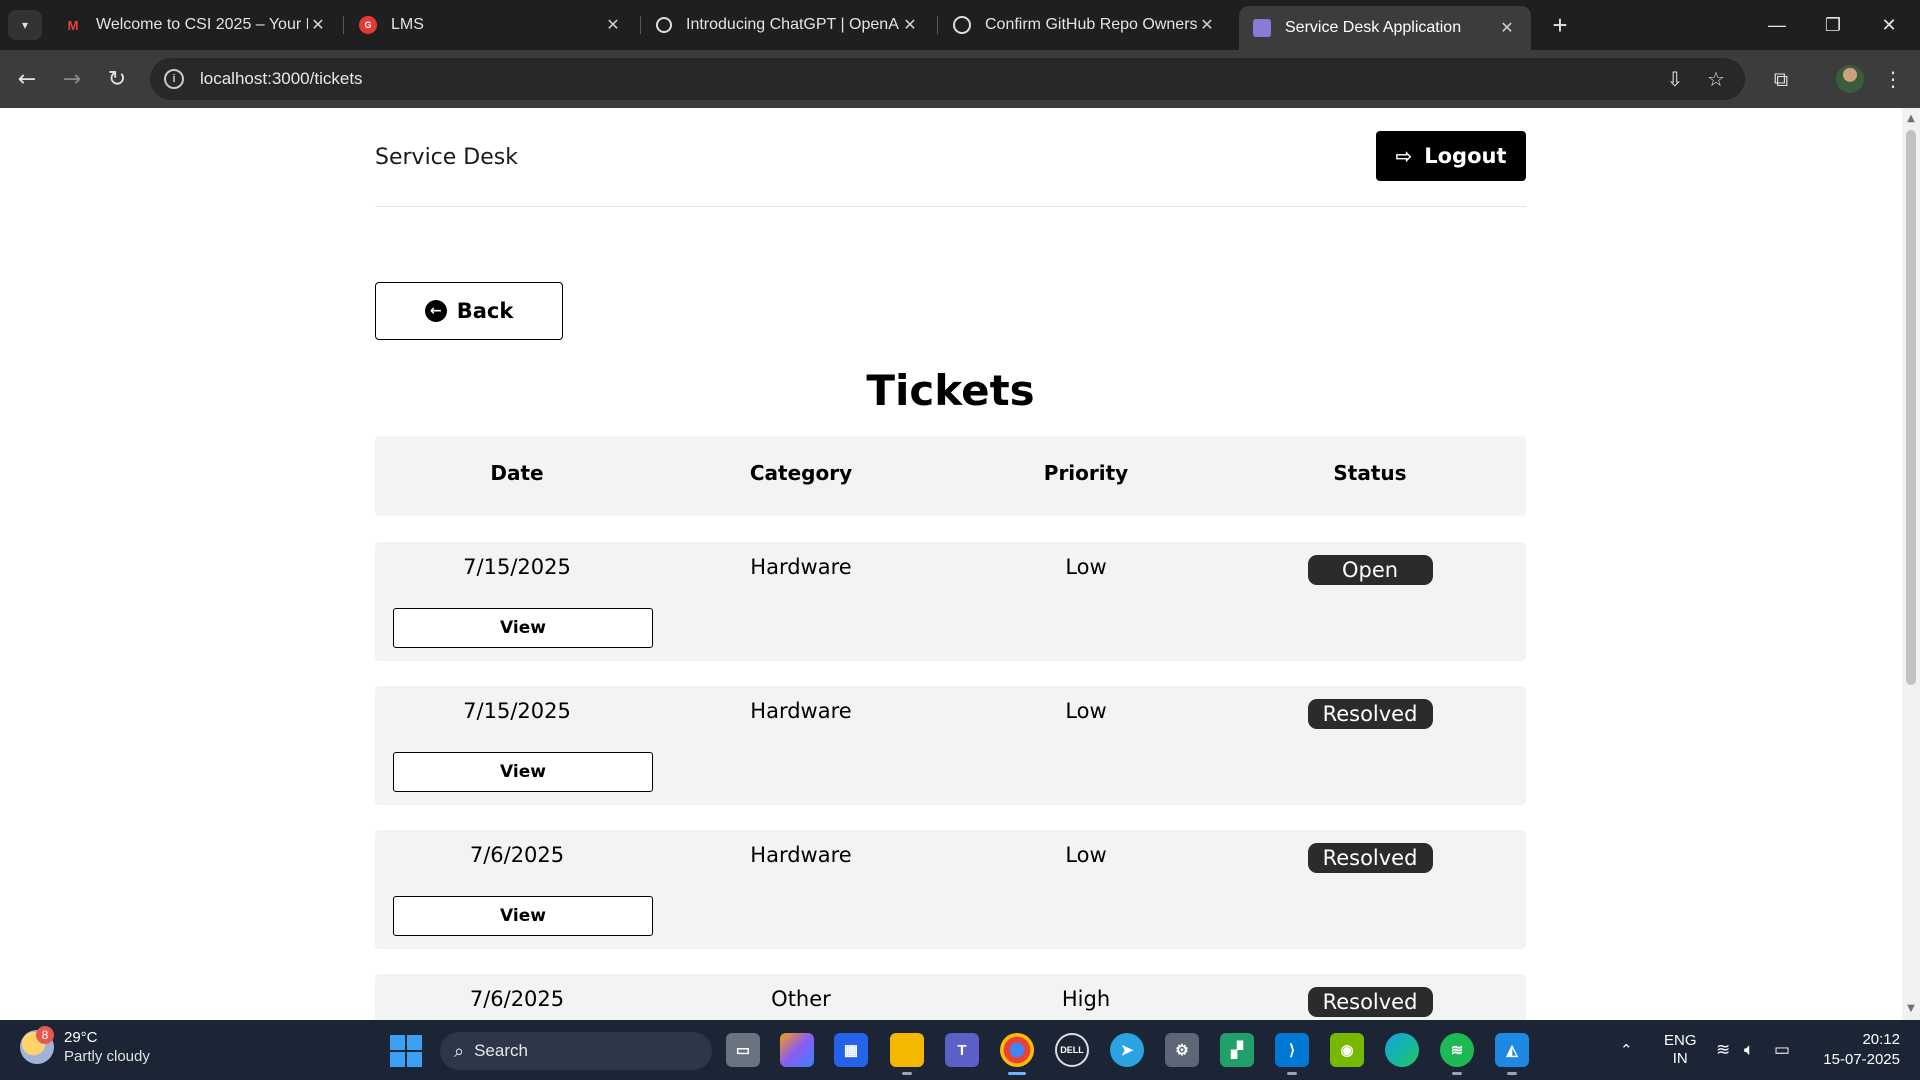 This screenshot has width=1920, height=1080. Describe the element at coordinates (1782, 1050) in the screenshot. I see `battery-icon: ▭` at that location.